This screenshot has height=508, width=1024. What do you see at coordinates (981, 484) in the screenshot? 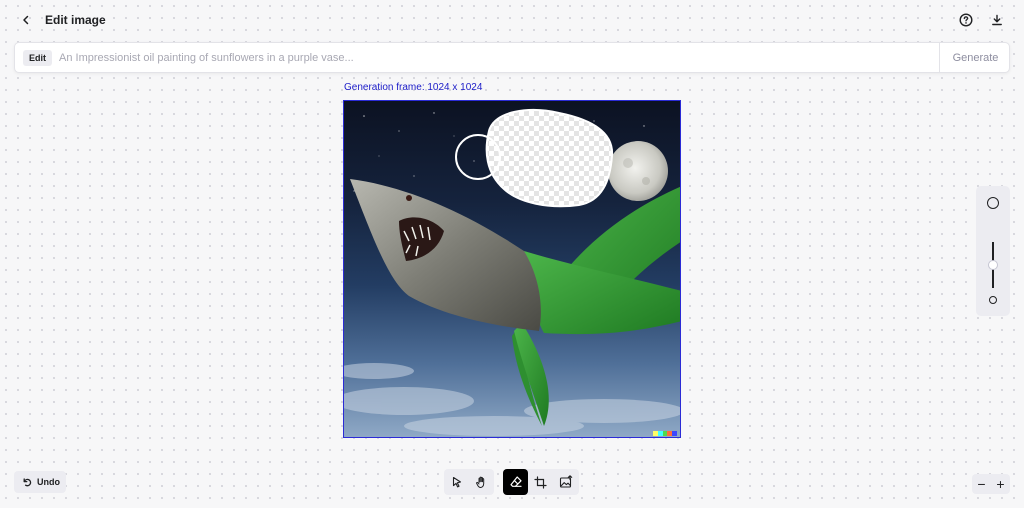
I see `zoom-out-button: −` at bounding box center [981, 484].